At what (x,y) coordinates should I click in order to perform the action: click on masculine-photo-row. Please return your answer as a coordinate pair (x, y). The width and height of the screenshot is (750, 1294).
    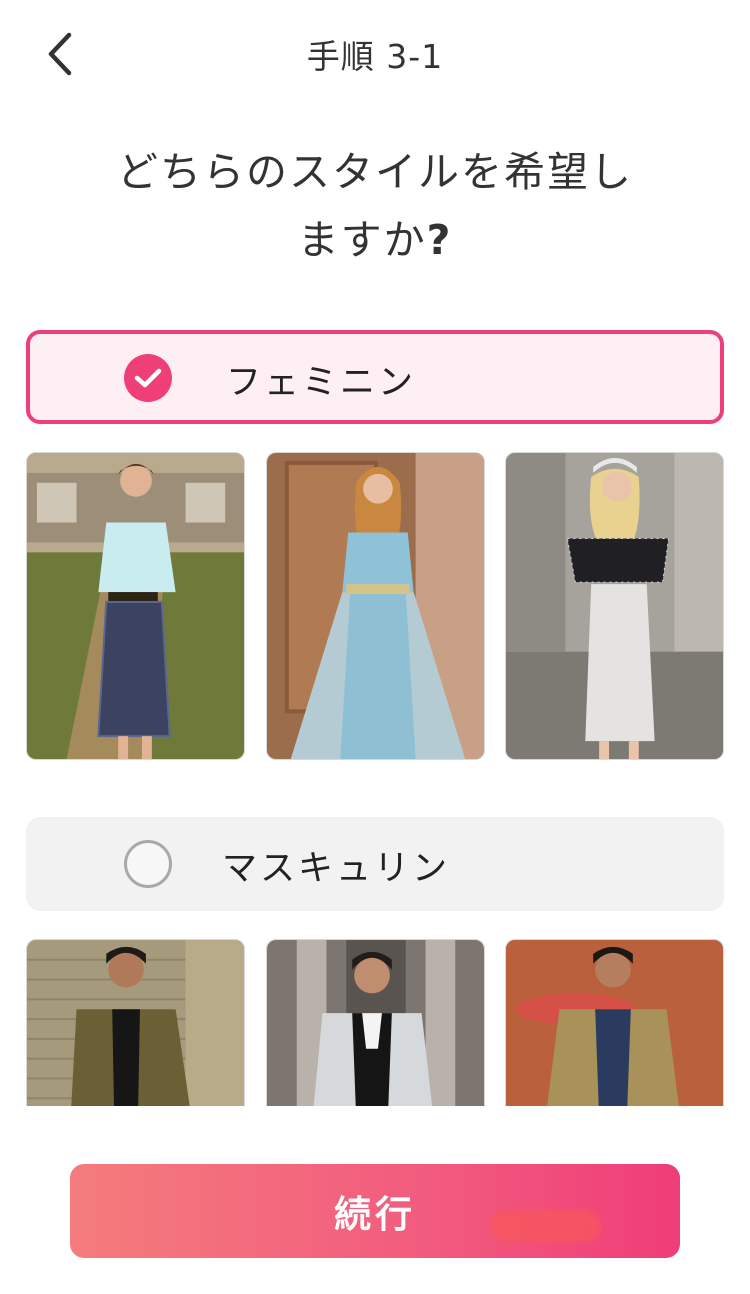
    Looking at the image, I should click on (375, 1023).